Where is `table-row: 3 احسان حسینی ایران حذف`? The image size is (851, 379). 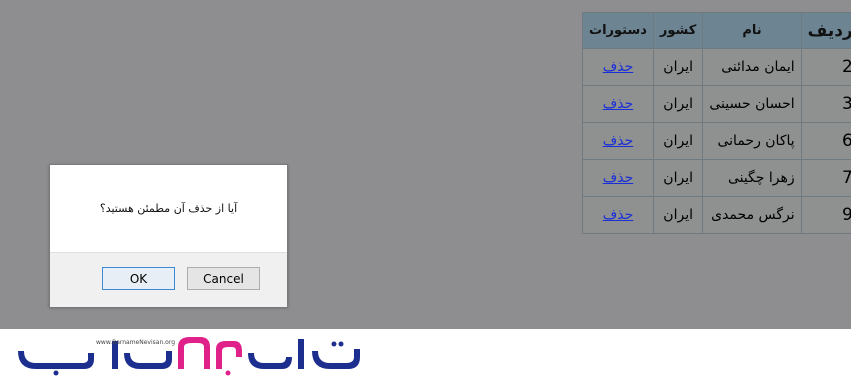
table-row: 3 احسان حسینی ایران حذف is located at coordinates (716, 104).